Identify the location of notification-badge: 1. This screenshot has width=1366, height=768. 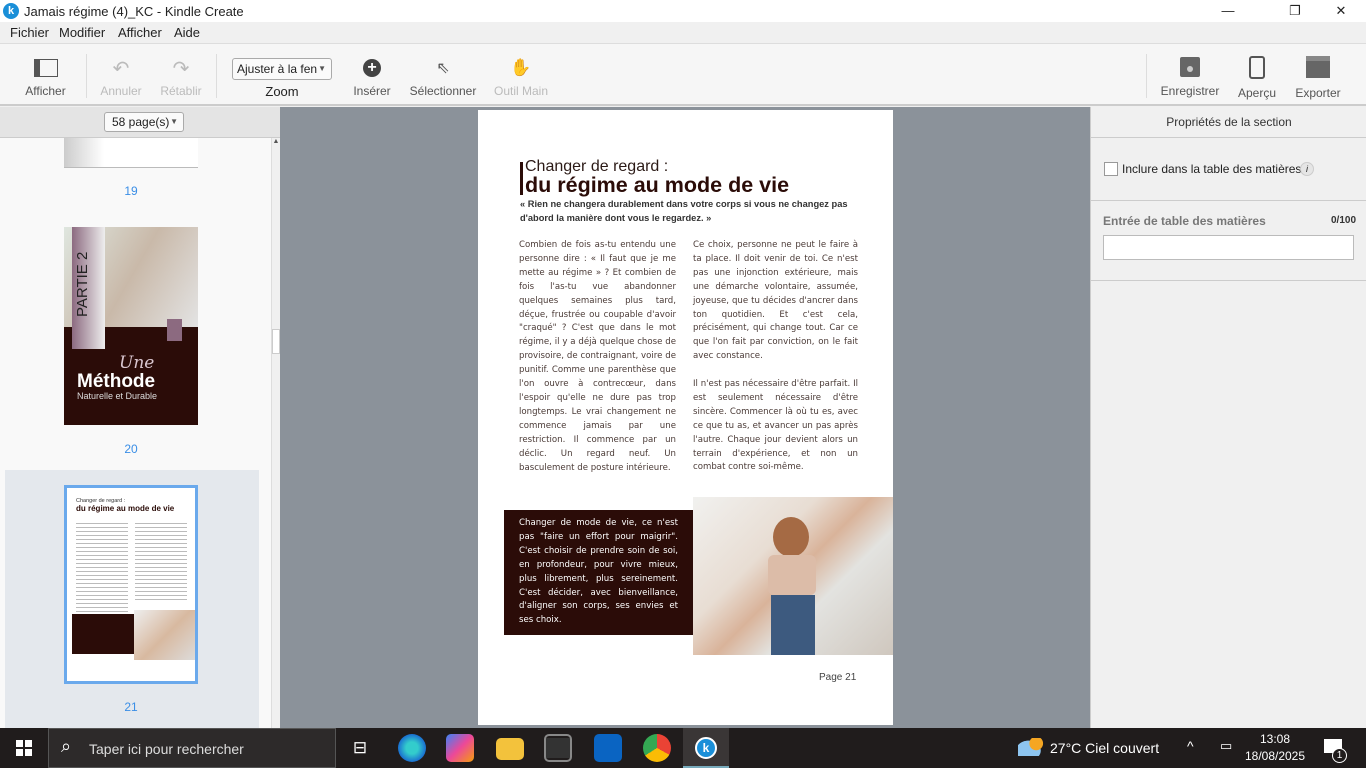
(1339, 755).